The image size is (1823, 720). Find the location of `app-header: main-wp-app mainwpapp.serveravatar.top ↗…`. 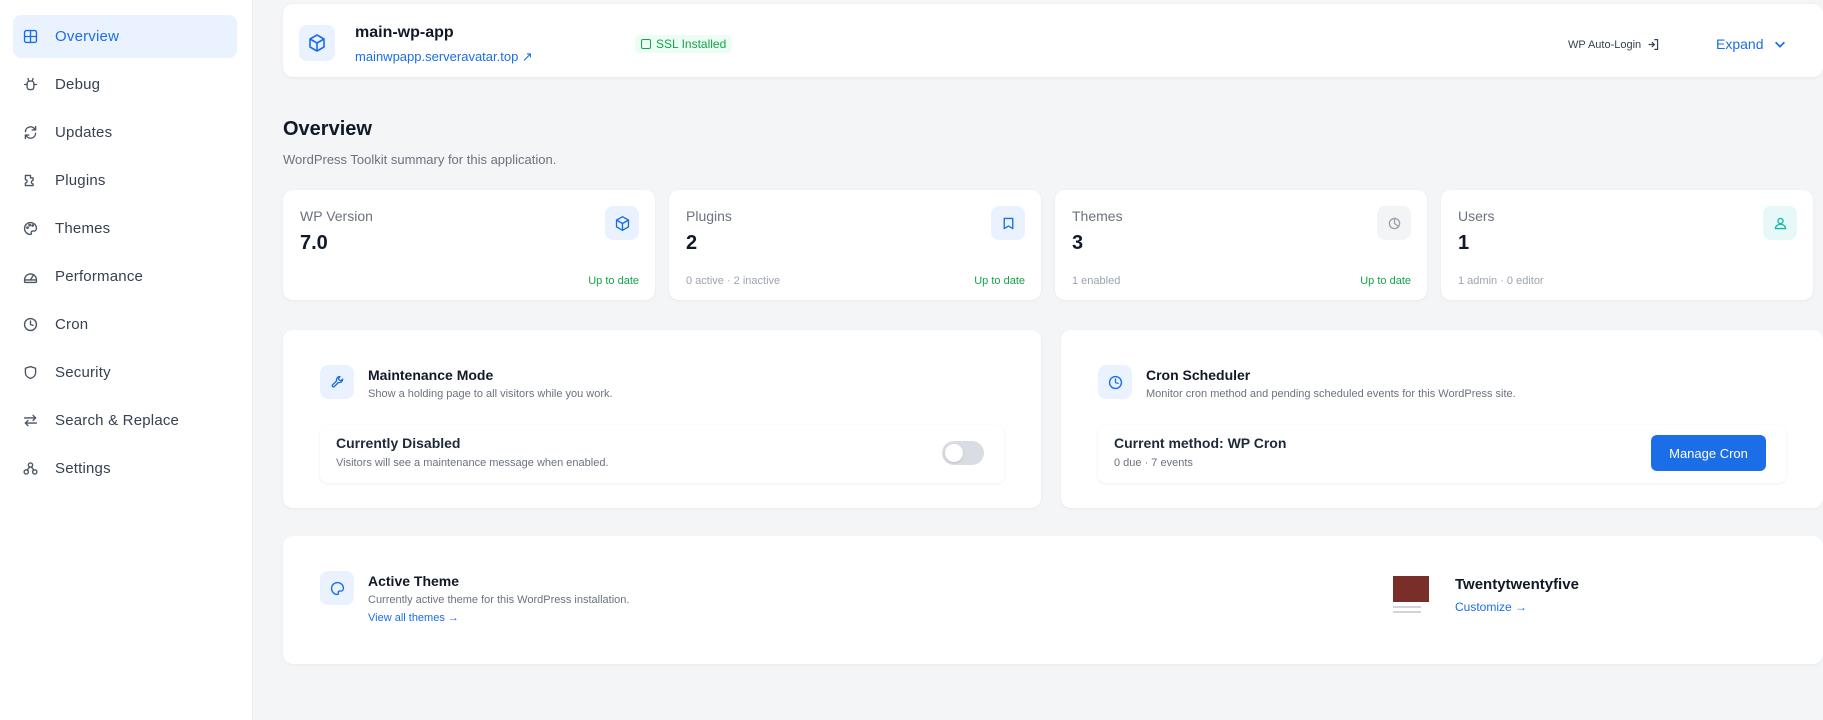

app-header: main-wp-app mainwpapp.serveravatar.top ↗… is located at coordinates (1053, 40).